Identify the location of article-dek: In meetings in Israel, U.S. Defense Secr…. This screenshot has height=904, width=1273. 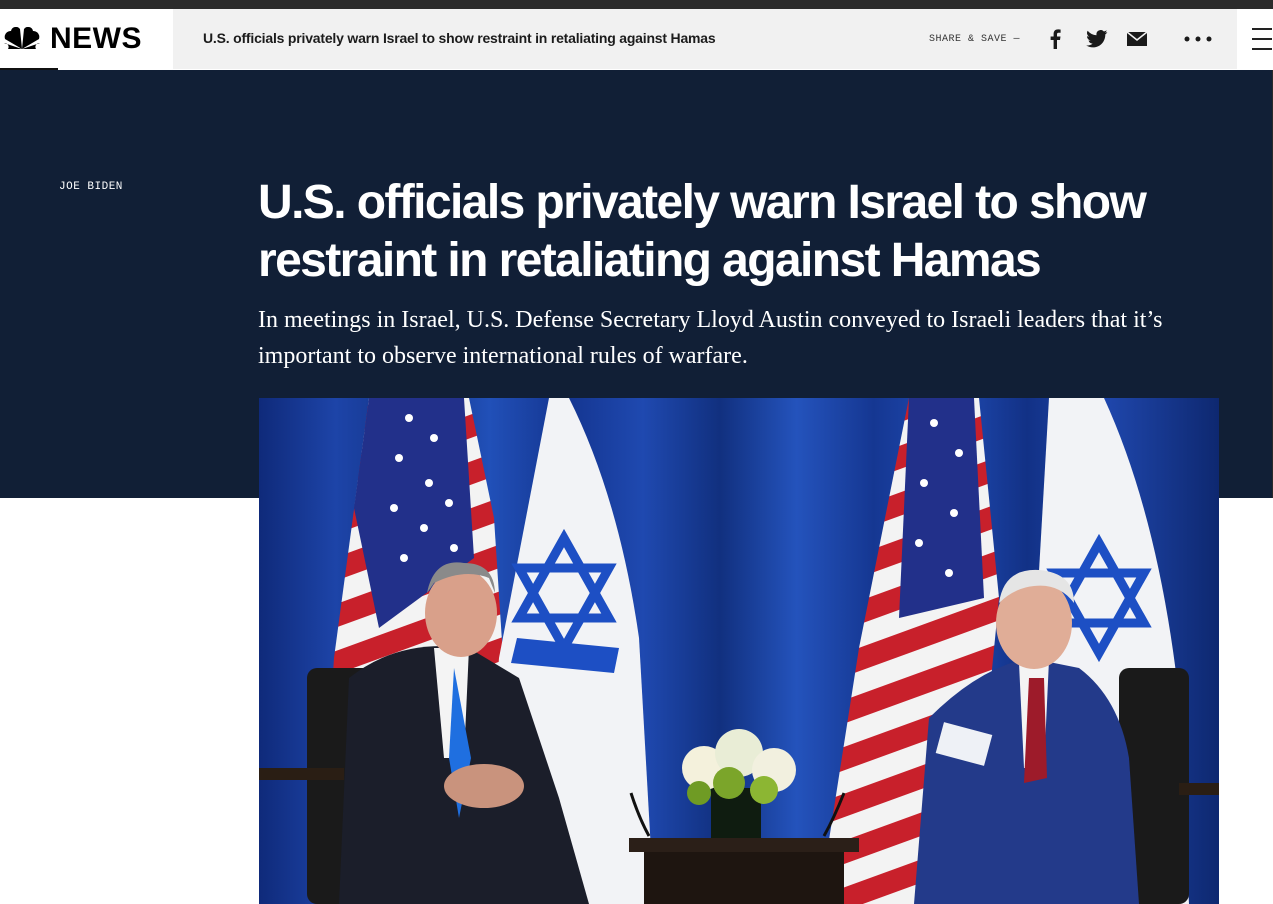
(710, 338).